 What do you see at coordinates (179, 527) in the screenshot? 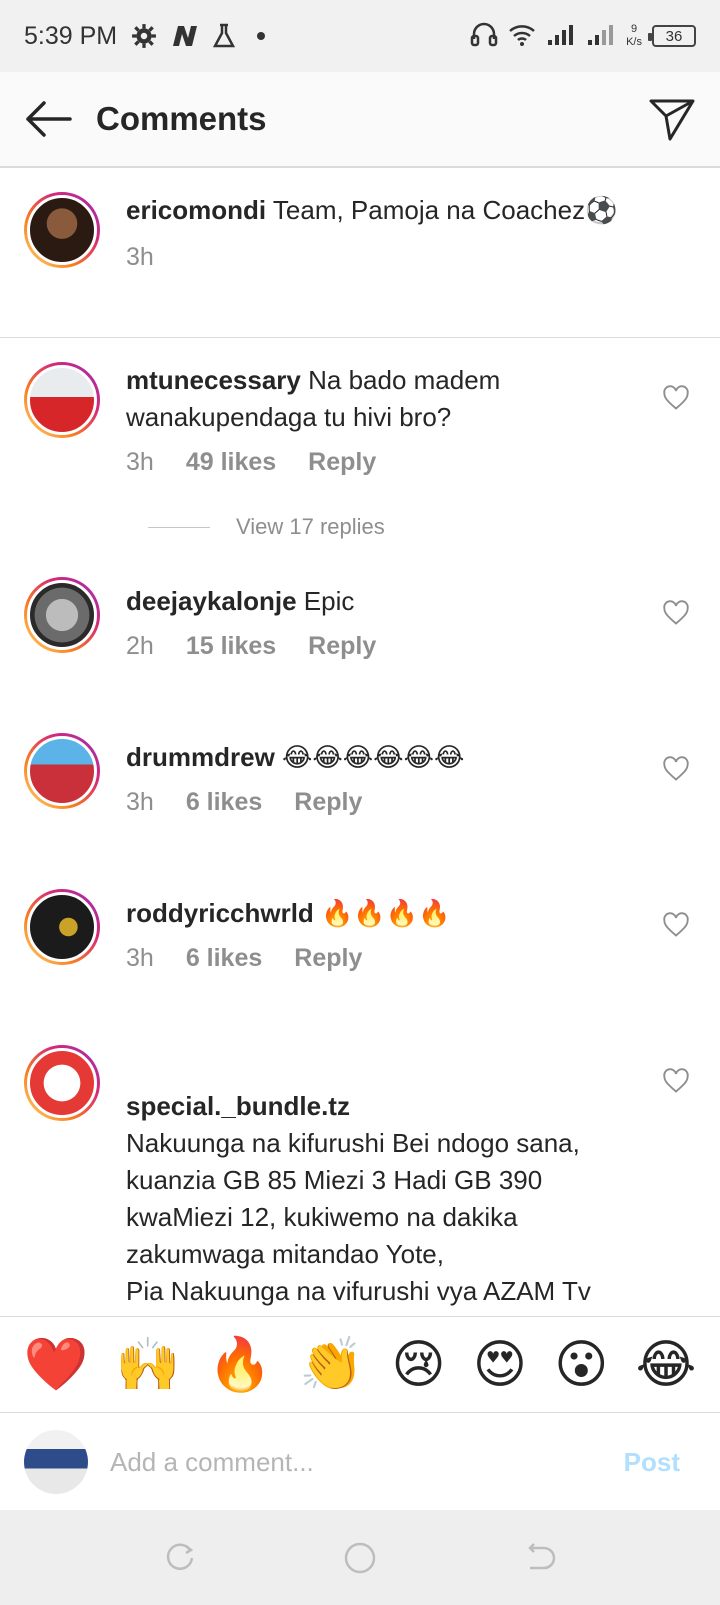
I see `replies-divider` at bounding box center [179, 527].